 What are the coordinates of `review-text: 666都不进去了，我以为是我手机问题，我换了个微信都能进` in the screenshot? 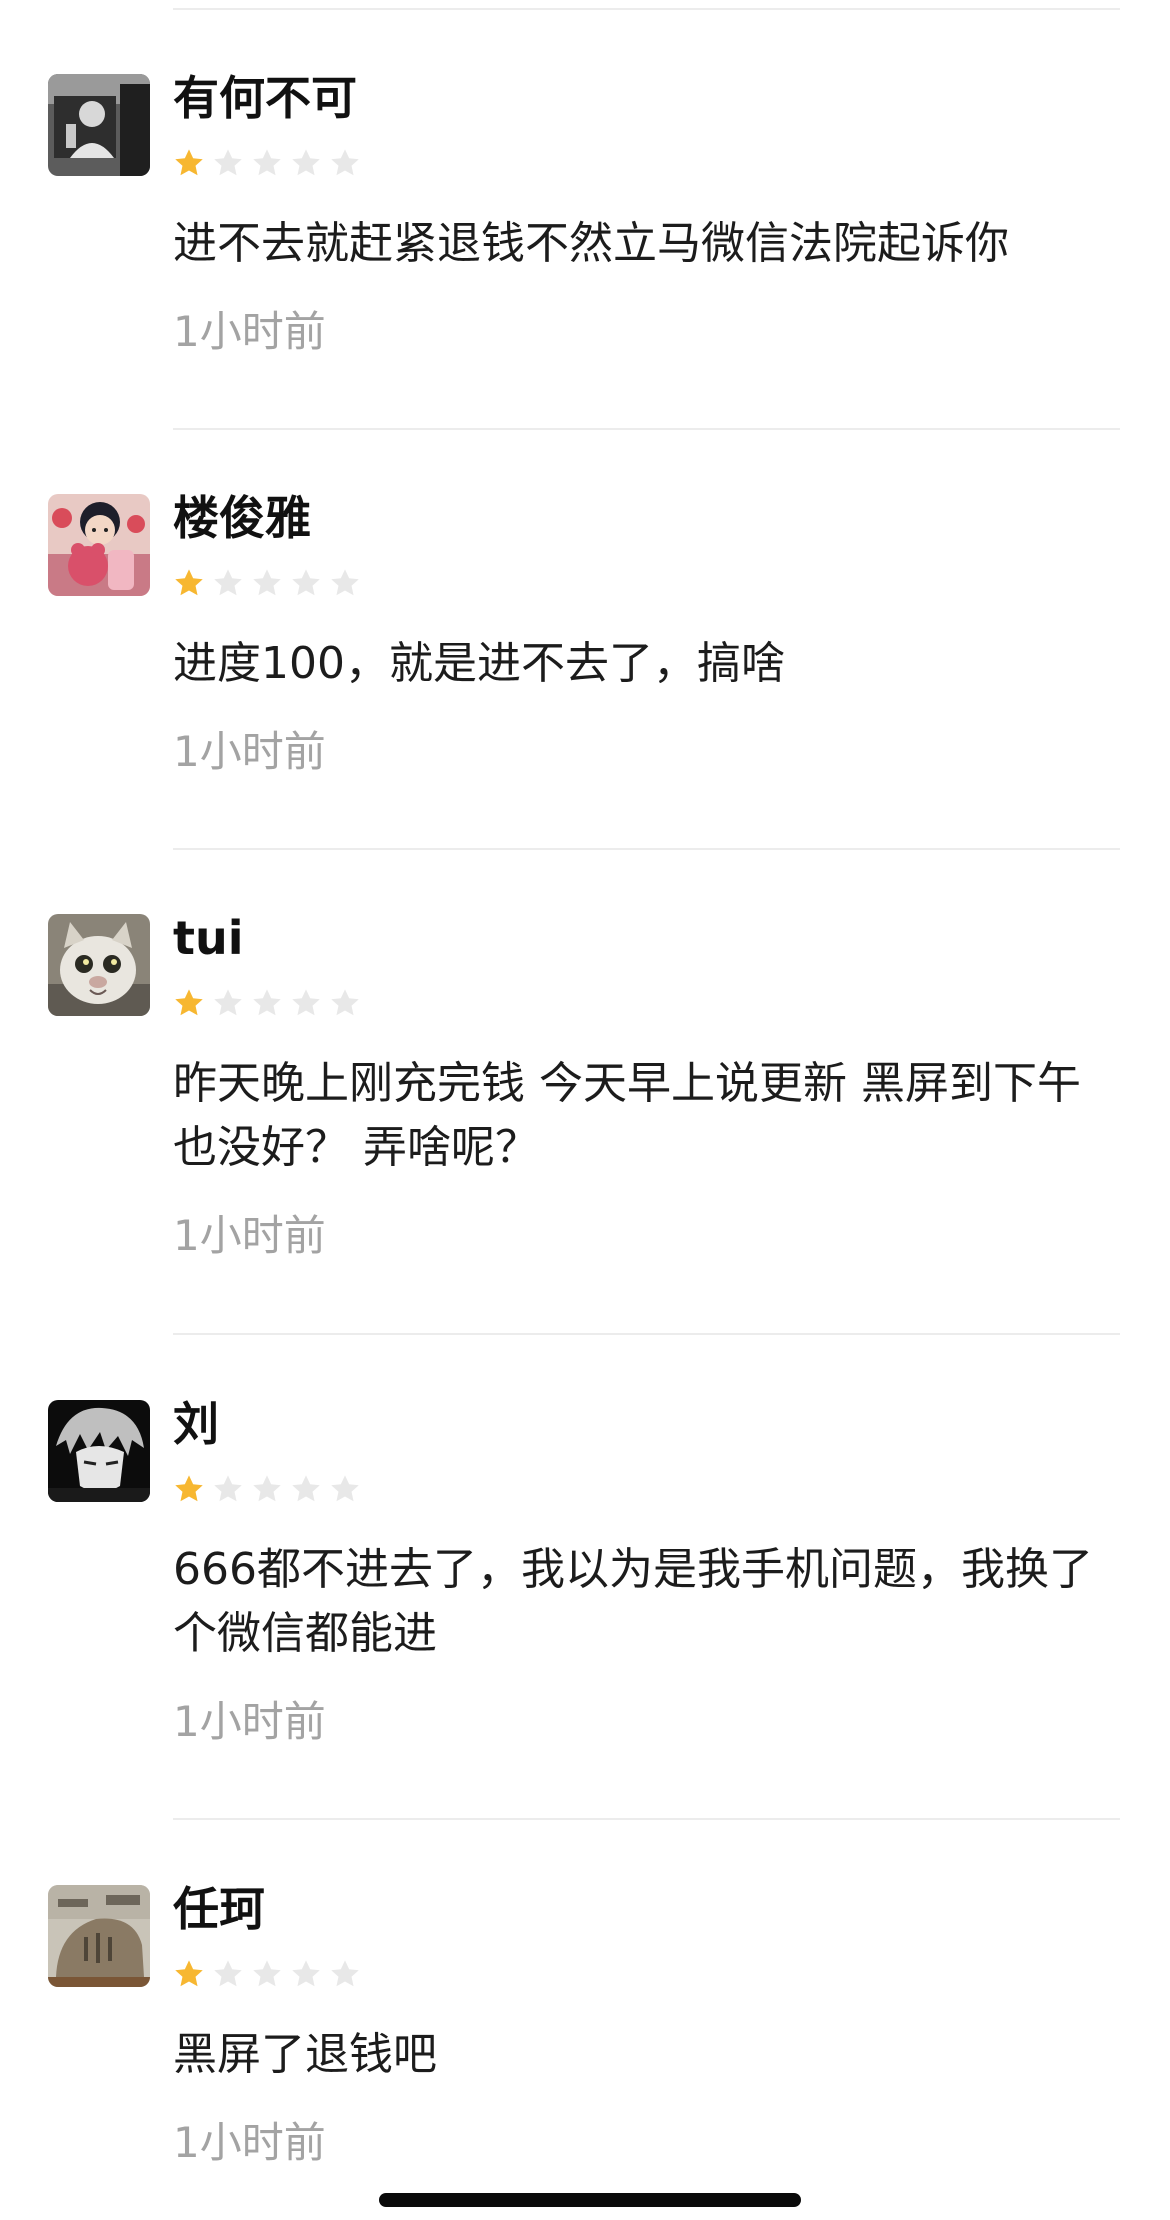 It's located at (633, 1601).